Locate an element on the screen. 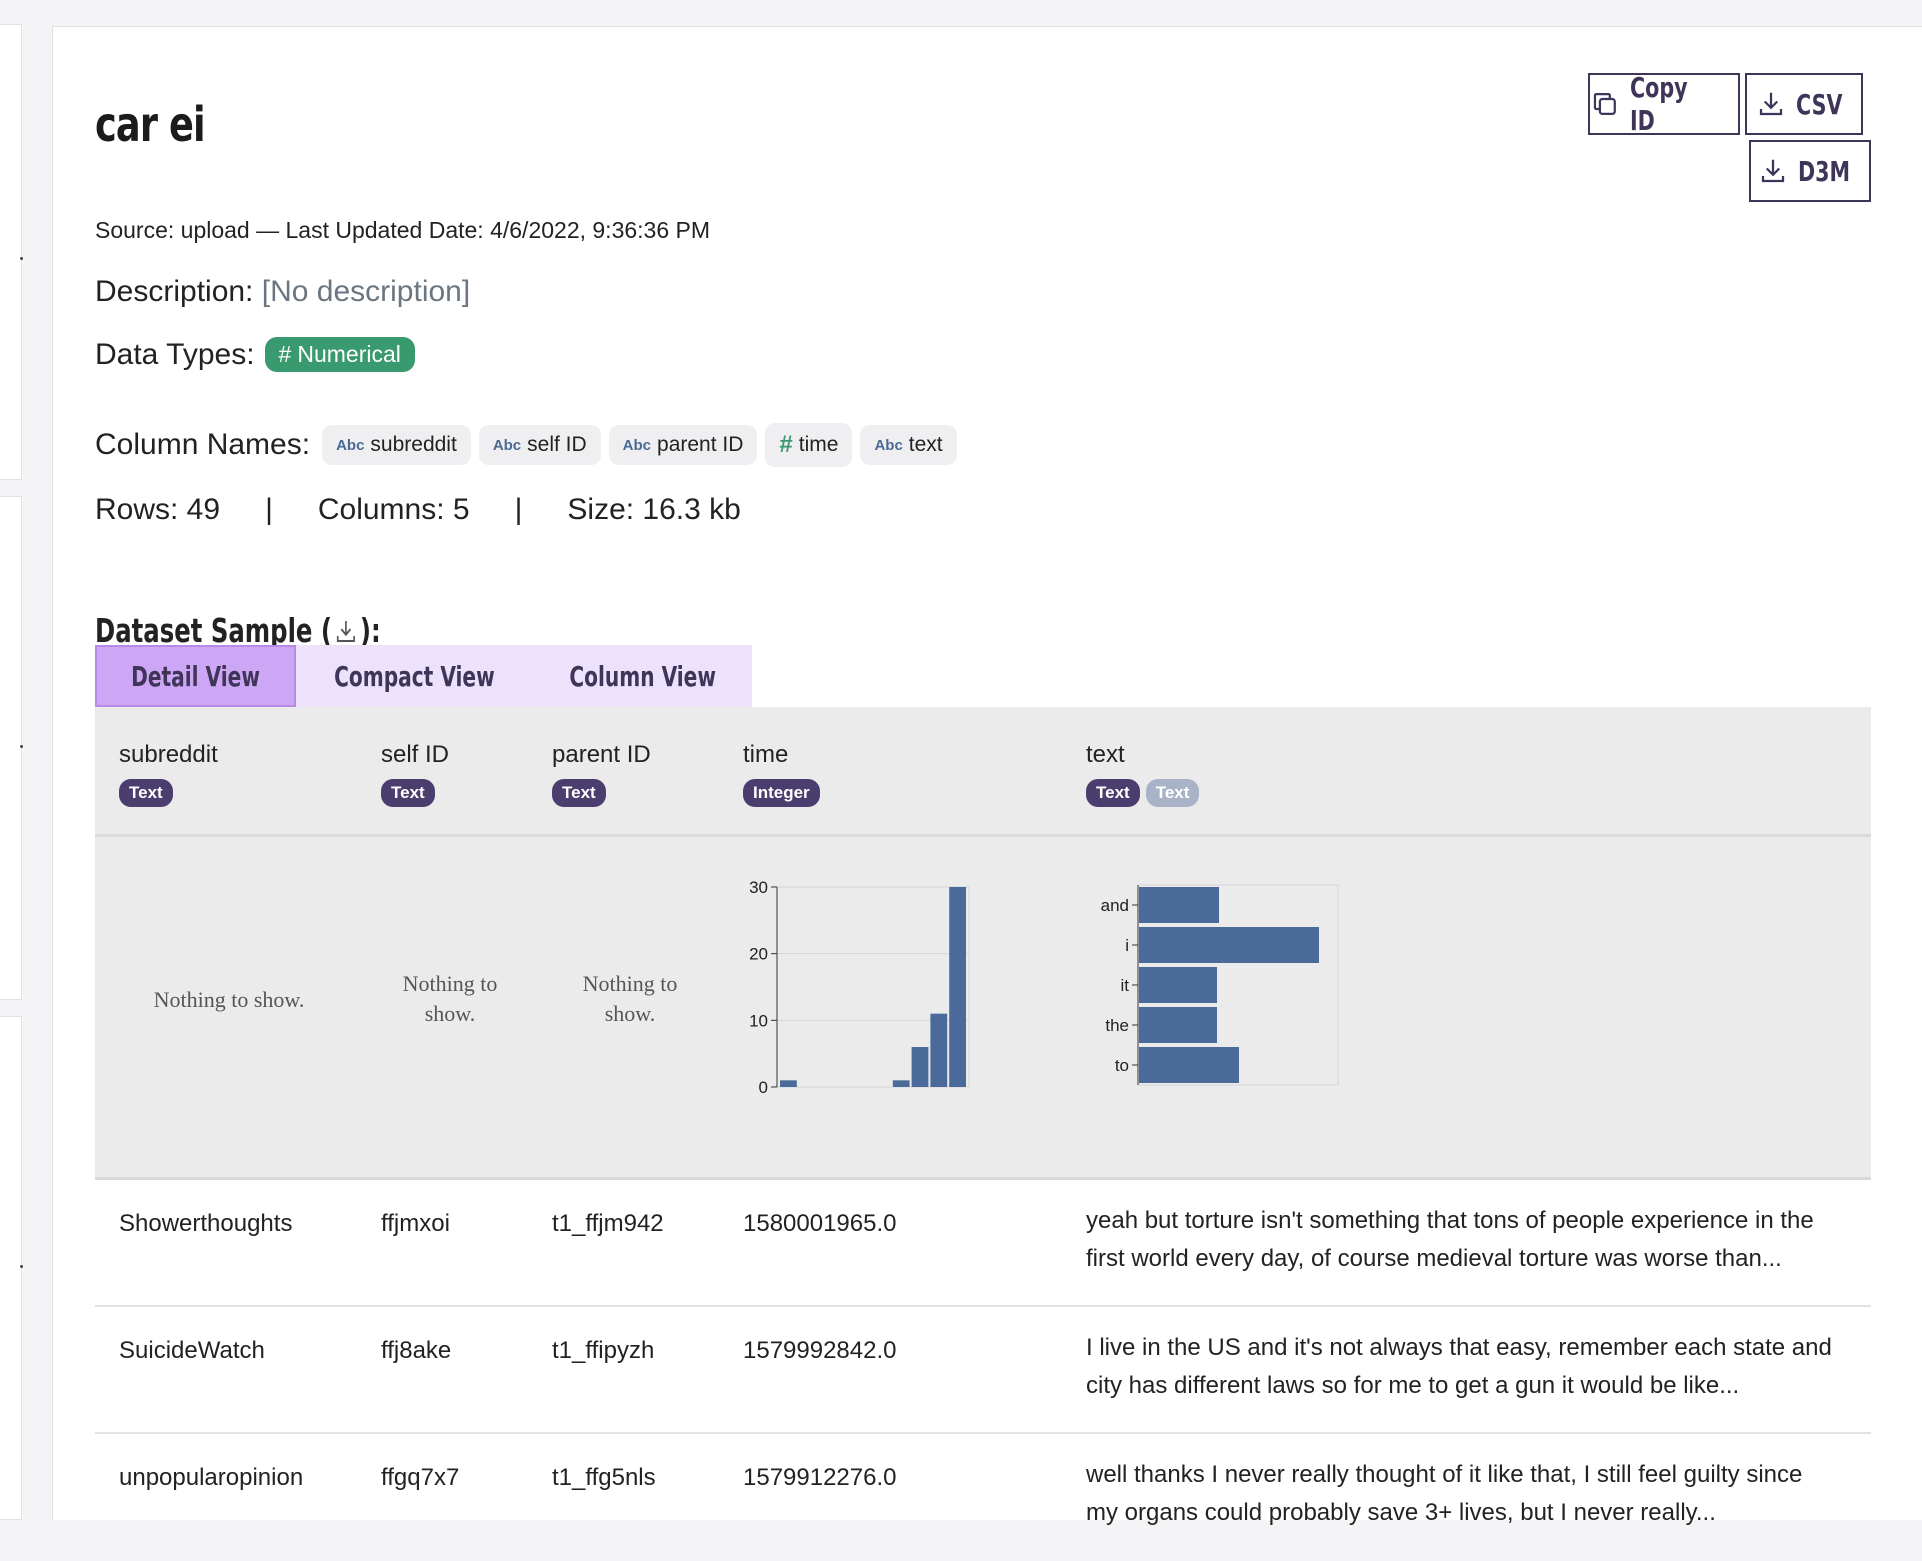 Image resolution: width=1922 pixels, height=1561 pixels. column-chip-self-id: Abc self ID is located at coordinates (539, 445).